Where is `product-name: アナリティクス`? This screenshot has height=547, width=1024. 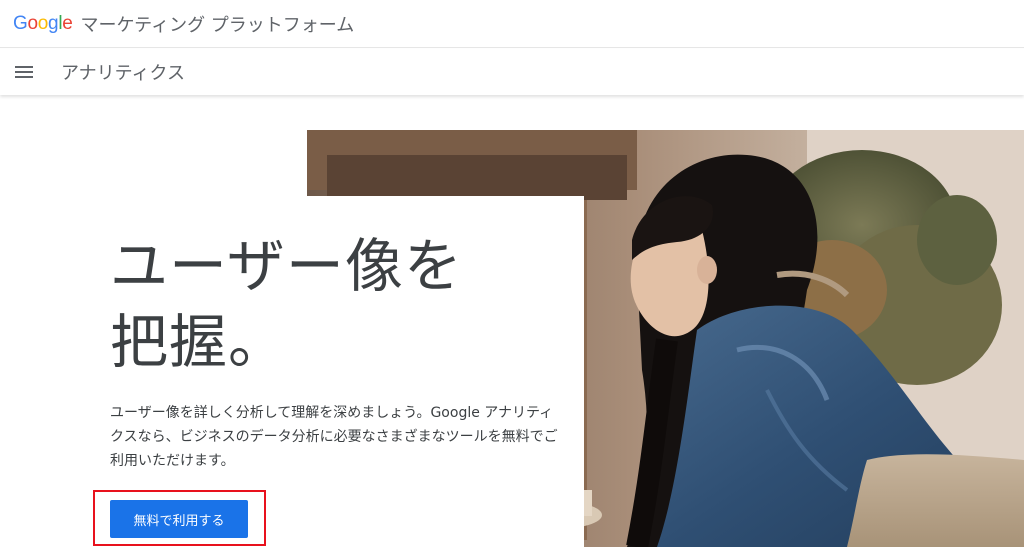
product-name: アナリティクス is located at coordinates (123, 72).